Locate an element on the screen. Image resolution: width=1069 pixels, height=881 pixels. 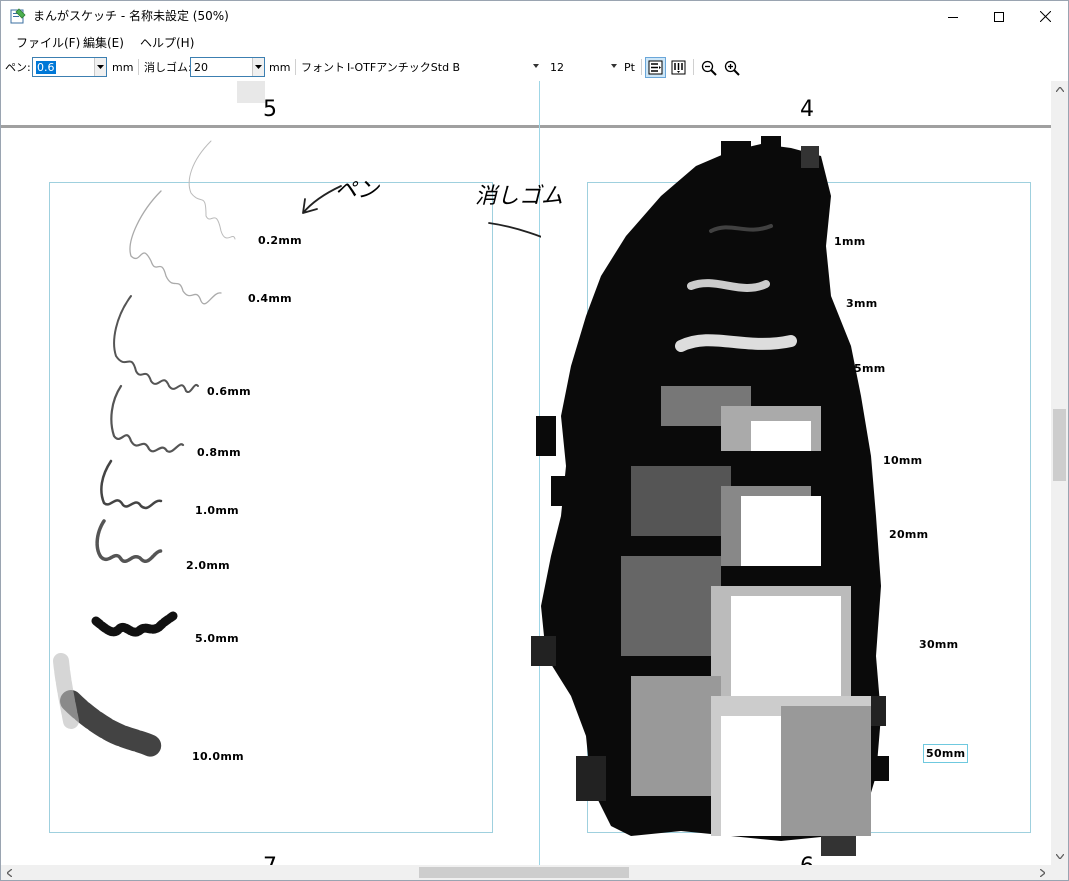
horizontal-text-button is located at coordinates (655, 67).